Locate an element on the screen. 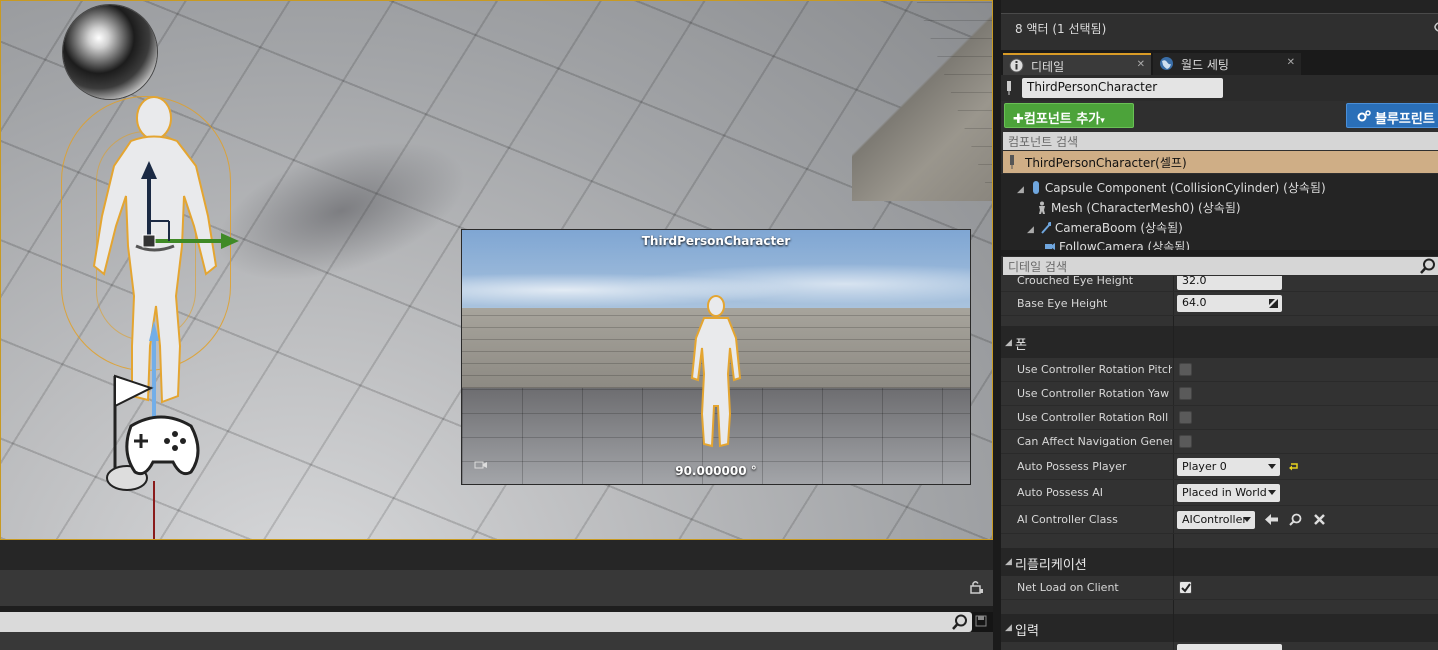 The image size is (1438, 650). property-label: Auto Possess Player is located at coordinates (1072, 466).